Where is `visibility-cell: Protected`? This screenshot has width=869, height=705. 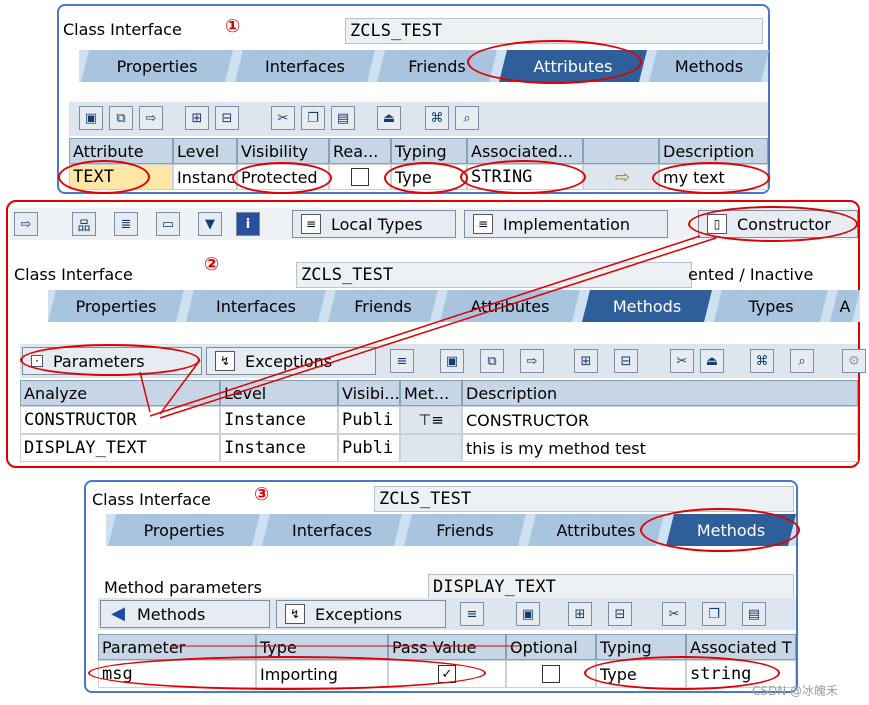 visibility-cell: Protected is located at coordinates (283, 177).